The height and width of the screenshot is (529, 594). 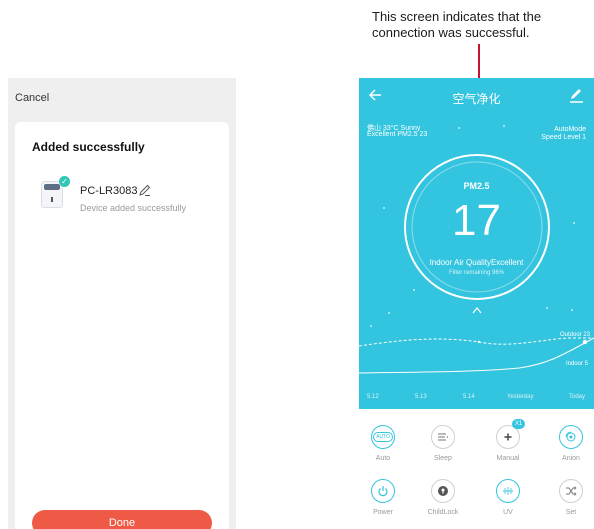 What do you see at coordinates (373, 397) in the screenshot?
I see `date-label: 5.12` at bounding box center [373, 397].